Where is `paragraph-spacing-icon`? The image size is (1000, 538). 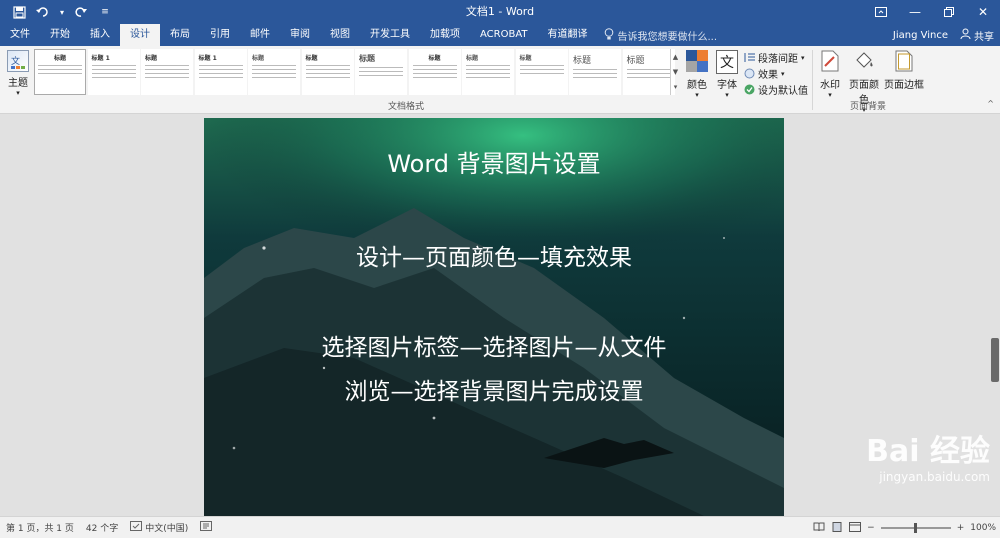
paragraph-spacing-icon is located at coordinates (749, 57).